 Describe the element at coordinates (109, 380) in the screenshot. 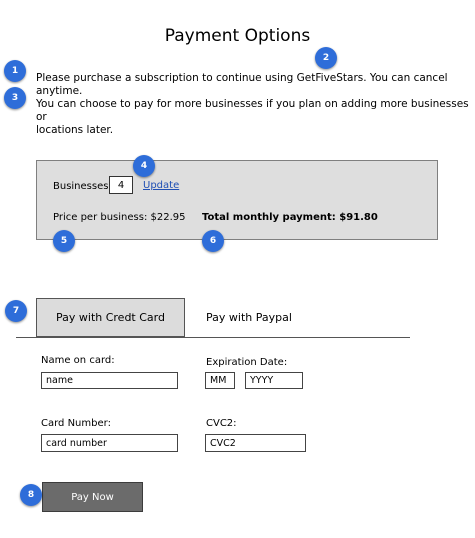

I see `name-on-card-input: name` at that location.